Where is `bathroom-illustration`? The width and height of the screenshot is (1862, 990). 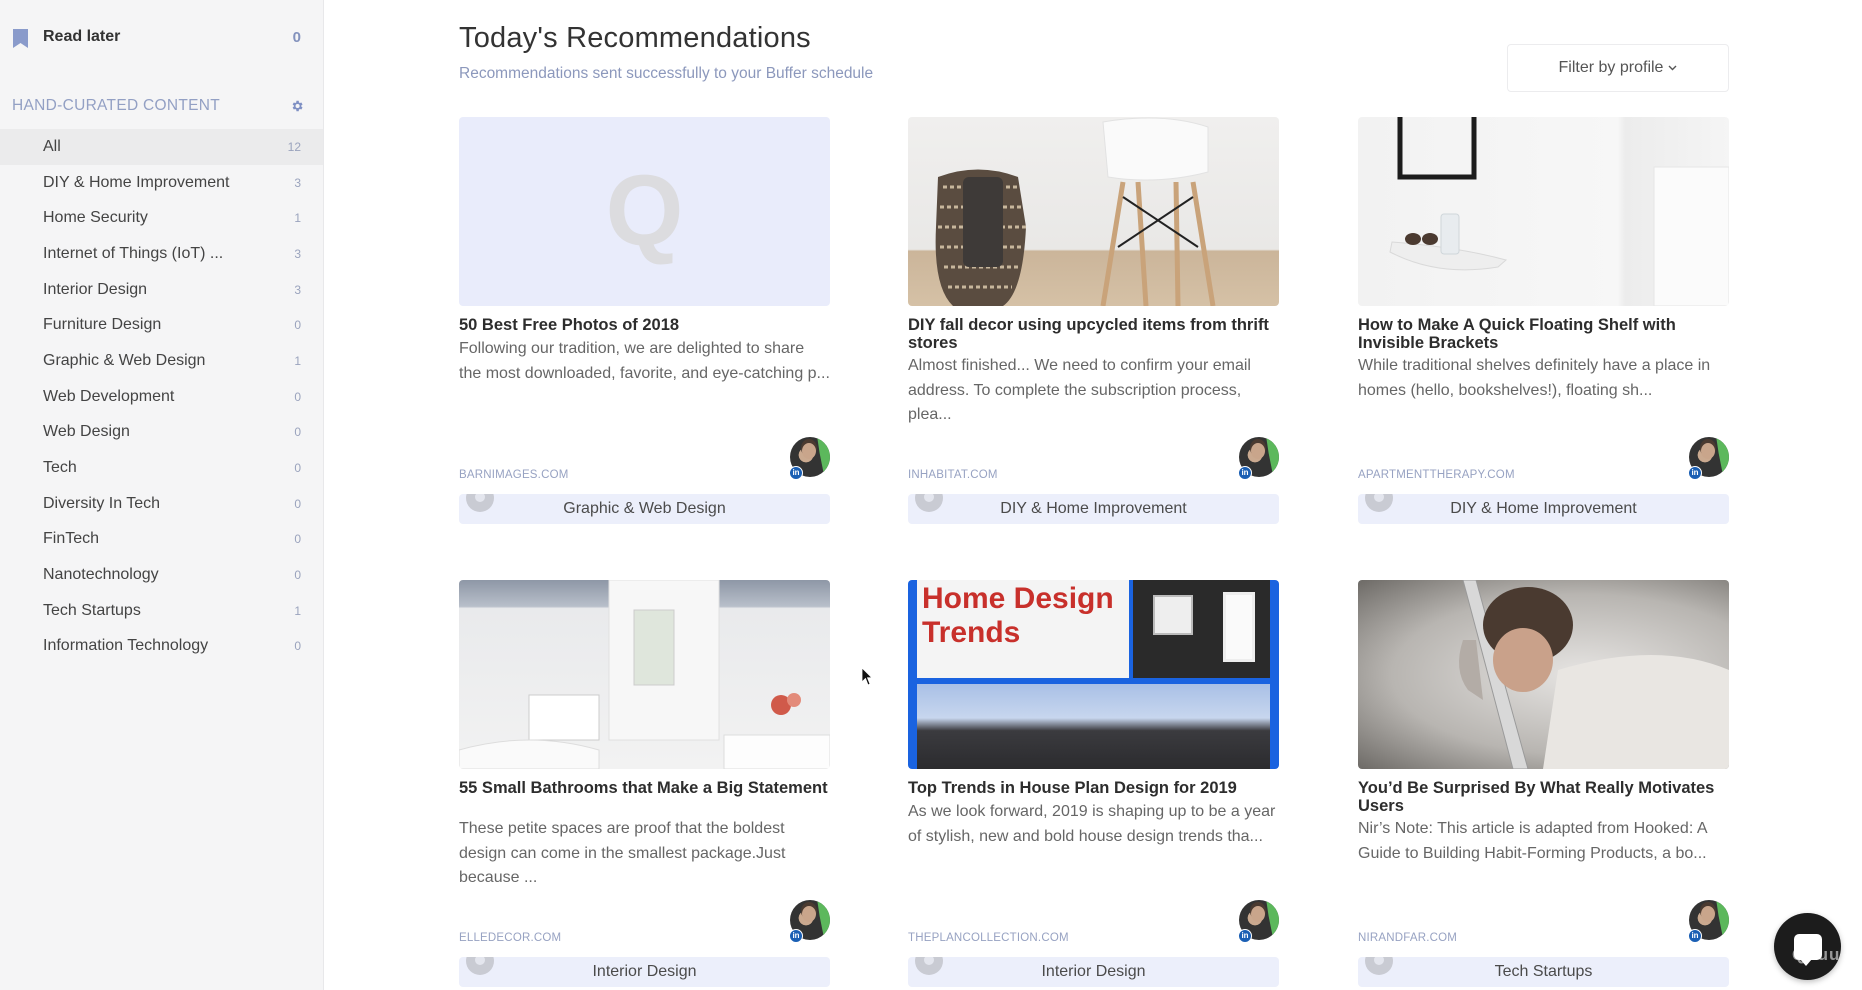 bathroom-illustration is located at coordinates (644, 674).